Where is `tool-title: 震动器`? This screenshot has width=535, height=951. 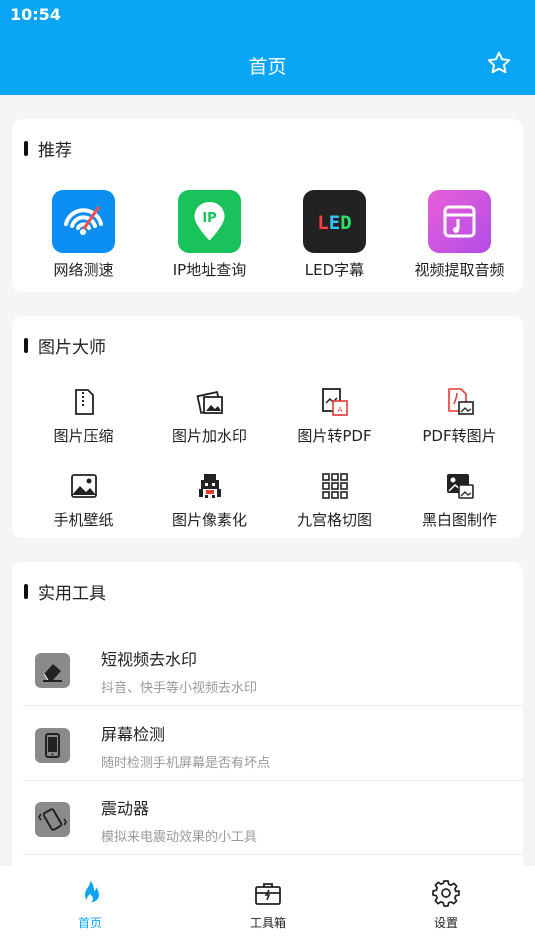 tool-title: 震动器 is located at coordinates (125, 808).